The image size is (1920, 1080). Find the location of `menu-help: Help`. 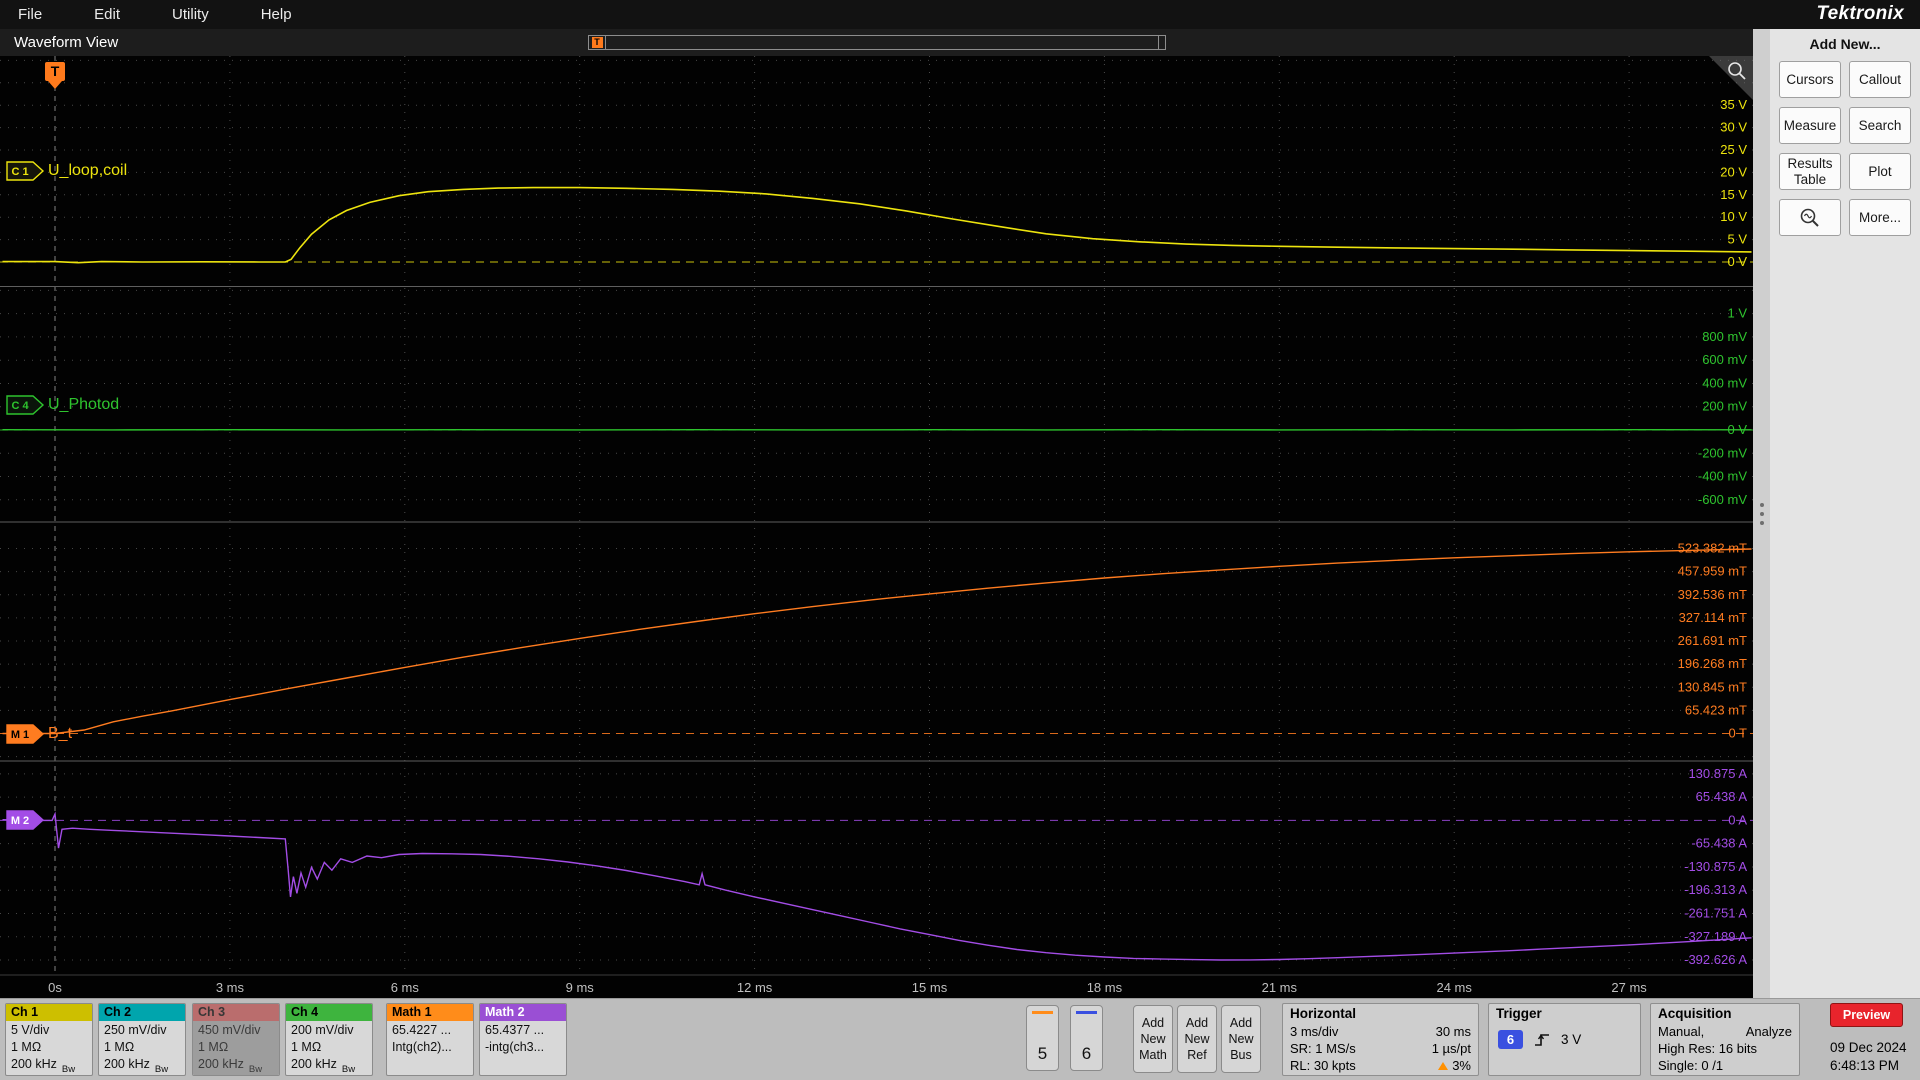

menu-help: Help is located at coordinates (276, 14).